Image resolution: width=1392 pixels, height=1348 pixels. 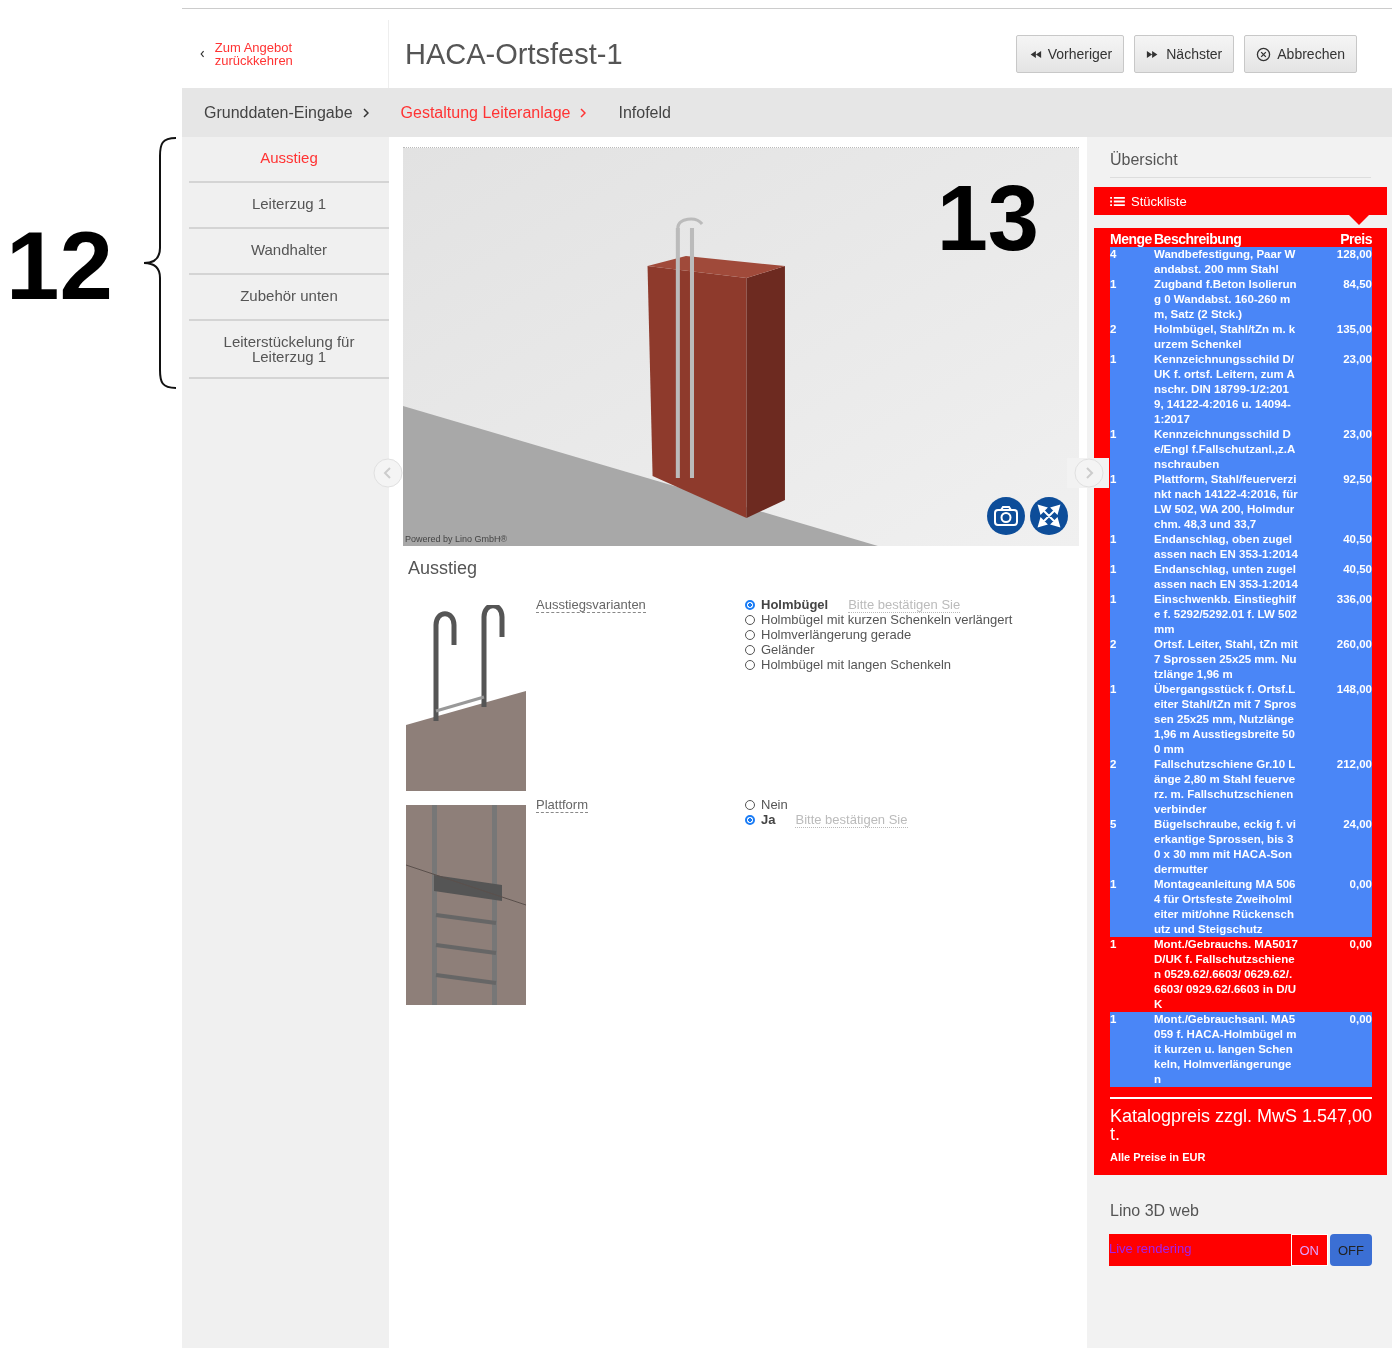 I want to click on description-text: Mont./Gebrauchs. MA5017 D/UK f. Fallschutzschienen 0529.62/.6603/ 0629.62/.6603/ 0929.62/.6603 in D/UK, so click(x=1226, y=974).